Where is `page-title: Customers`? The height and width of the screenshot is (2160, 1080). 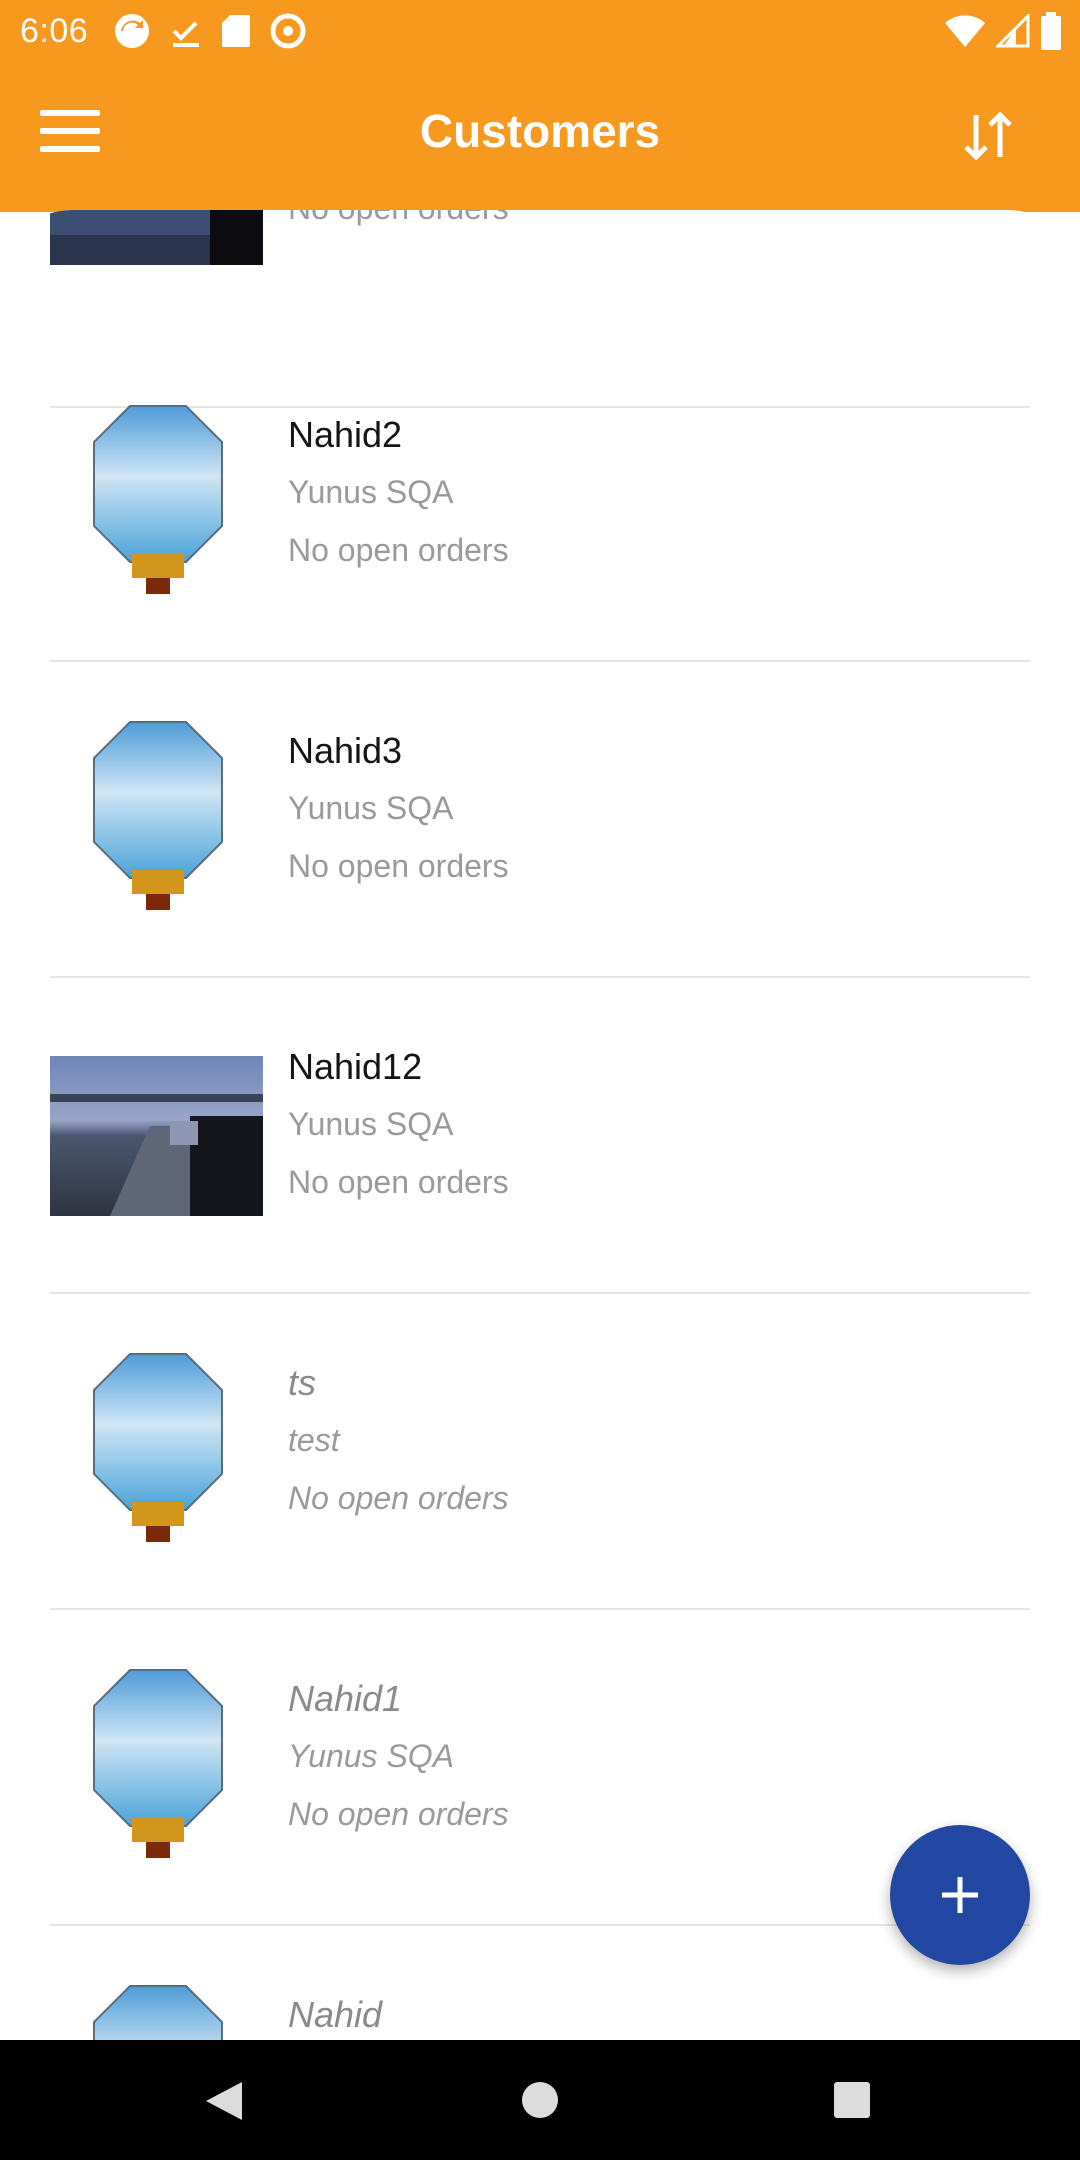 page-title: Customers is located at coordinates (540, 131).